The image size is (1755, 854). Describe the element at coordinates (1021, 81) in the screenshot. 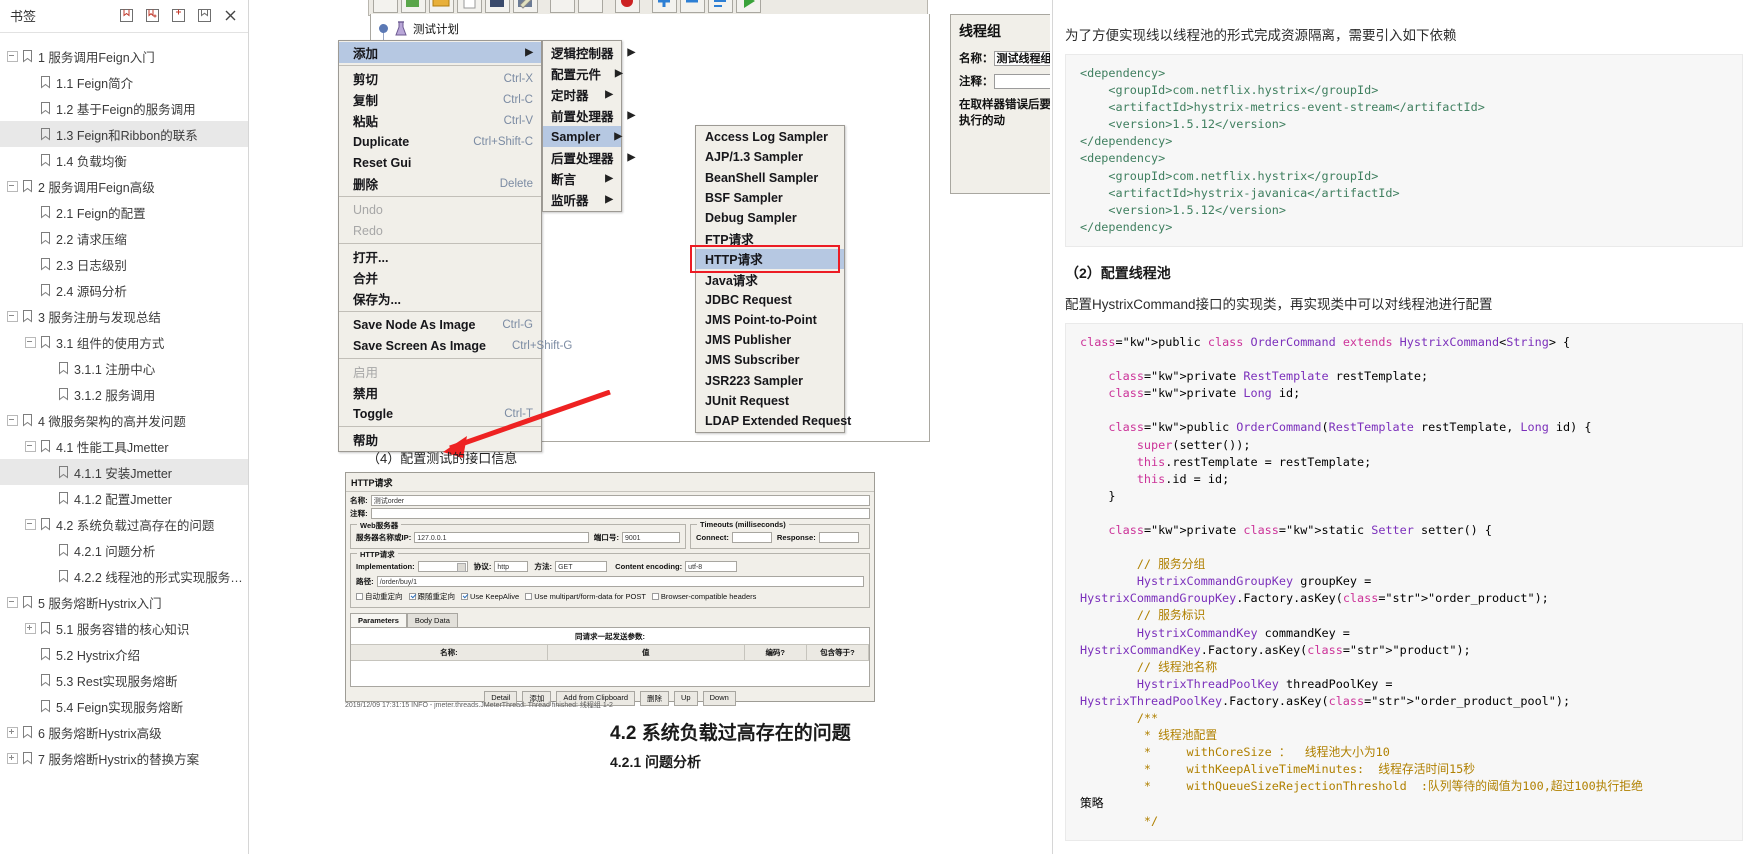

I see `thread-group-comment-input` at that location.